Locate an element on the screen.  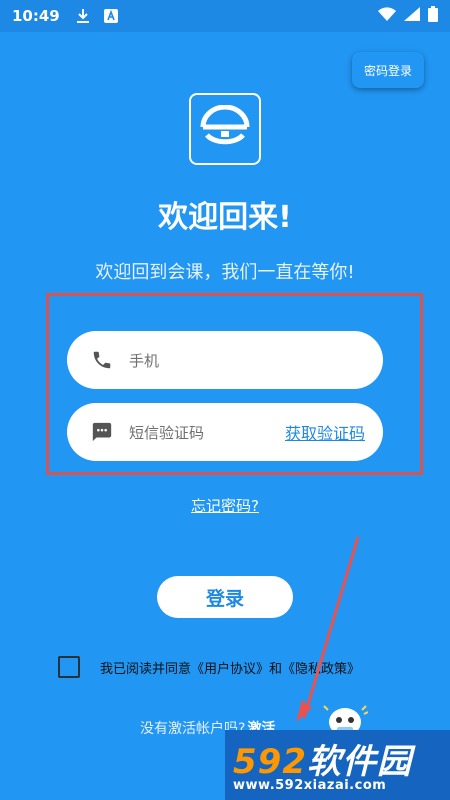
watermark-logo: 592软件园 www.592xiazai.com is located at coordinates (337, 765).